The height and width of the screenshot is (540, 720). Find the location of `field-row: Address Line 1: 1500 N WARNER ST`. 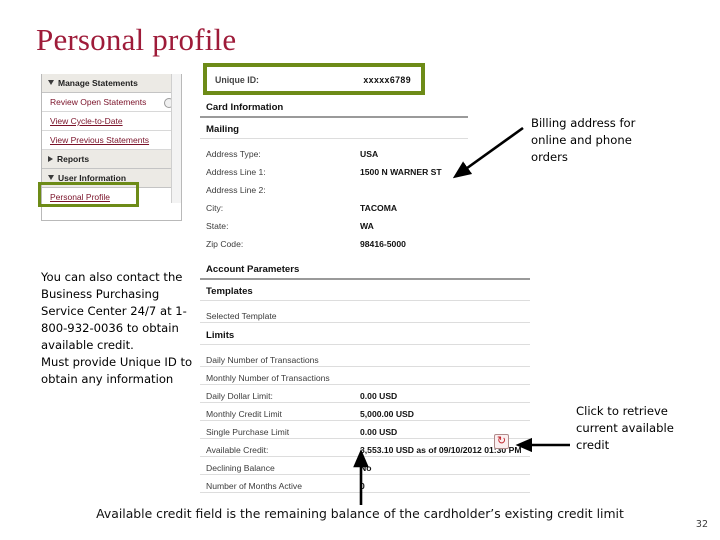

field-row: Address Line 1: 1500 N WARNER ST is located at coordinates (370, 173).